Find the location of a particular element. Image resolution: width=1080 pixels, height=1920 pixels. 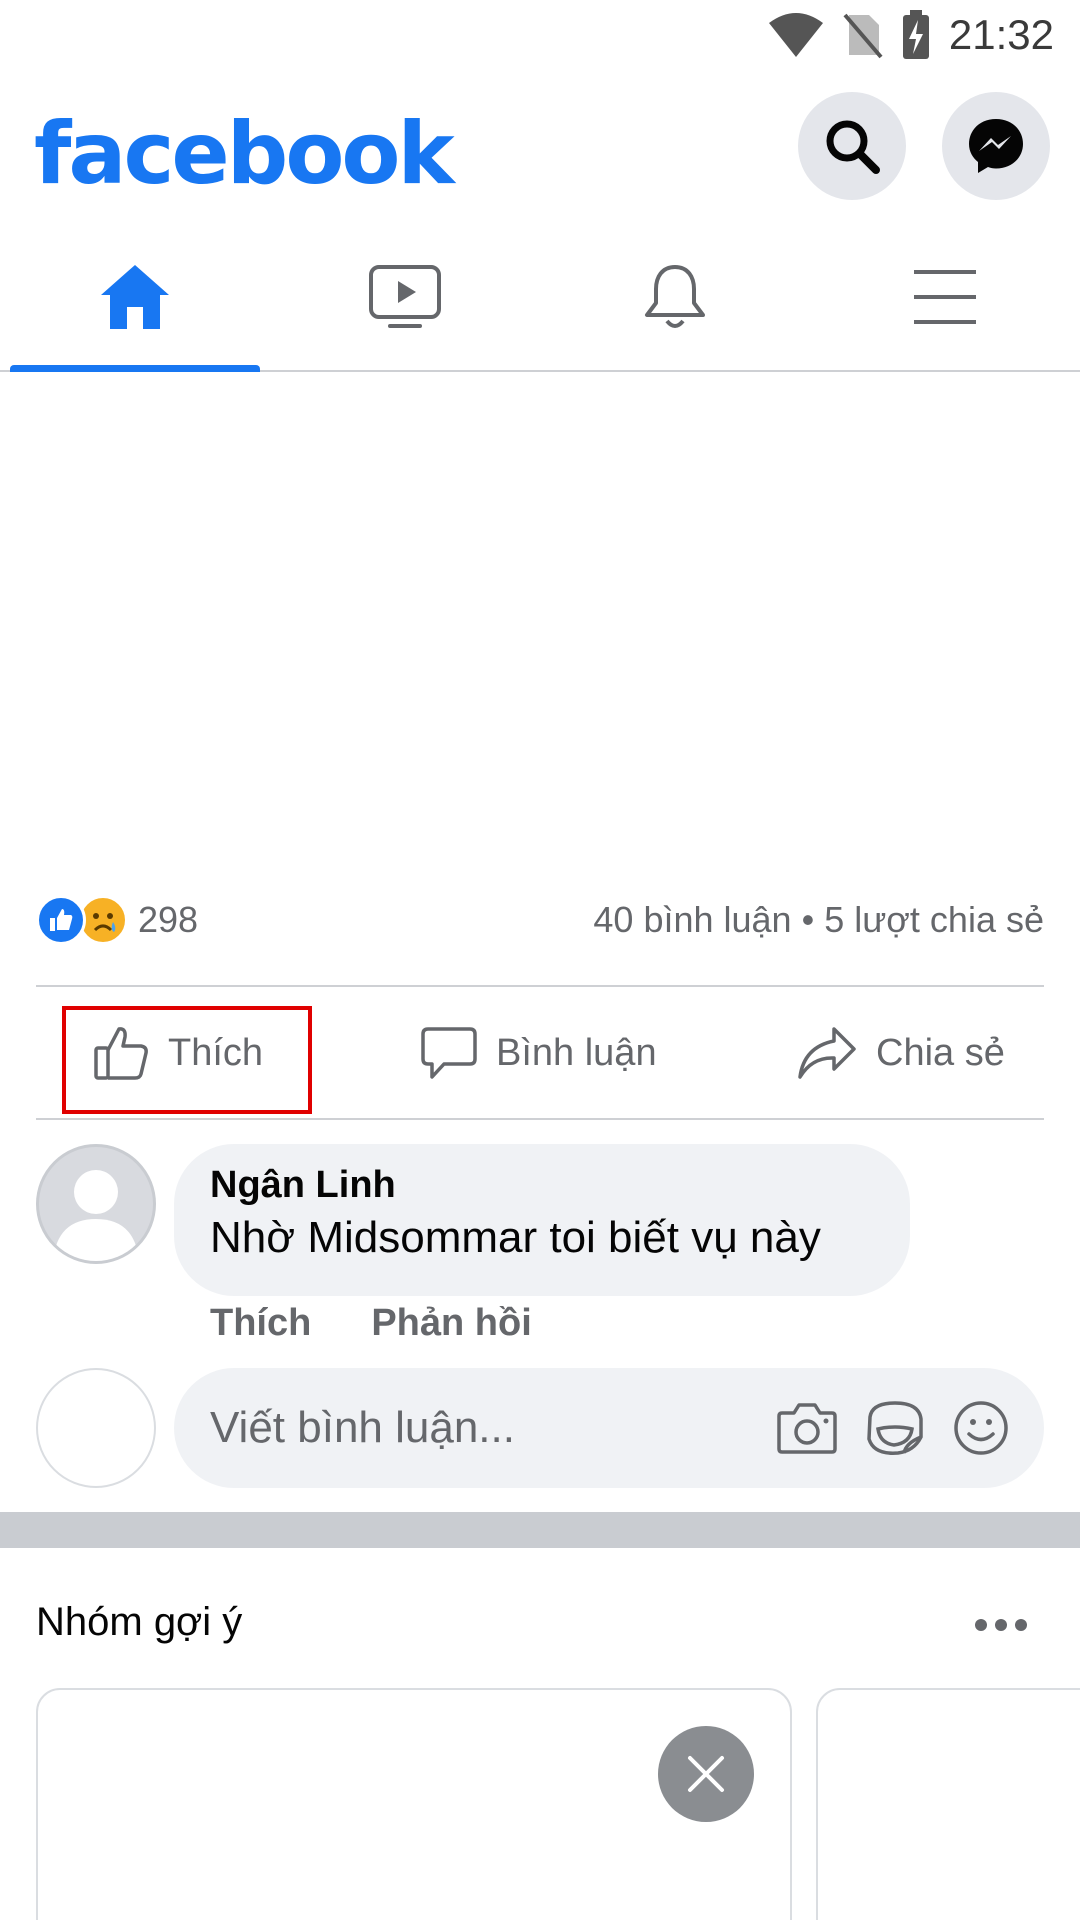

more-dots-icon is located at coordinates (1001, 1625).